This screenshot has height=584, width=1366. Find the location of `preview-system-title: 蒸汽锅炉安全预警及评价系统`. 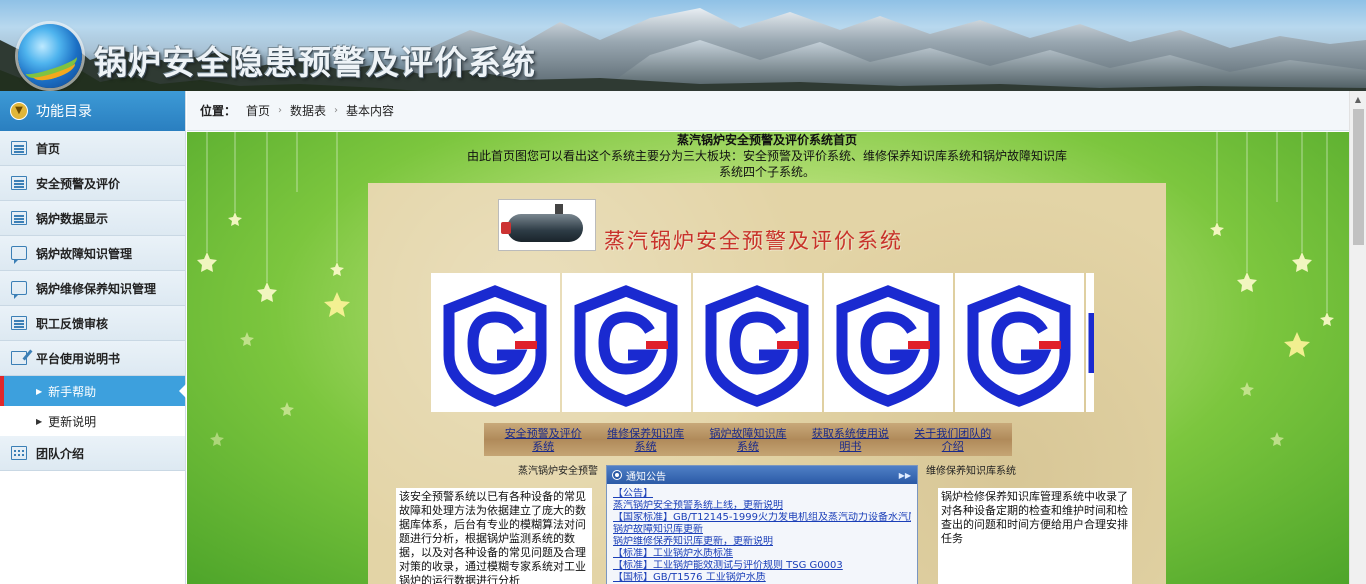

preview-system-title: 蒸汽锅炉安全预警及评价系统 is located at coordinates (753, 241).